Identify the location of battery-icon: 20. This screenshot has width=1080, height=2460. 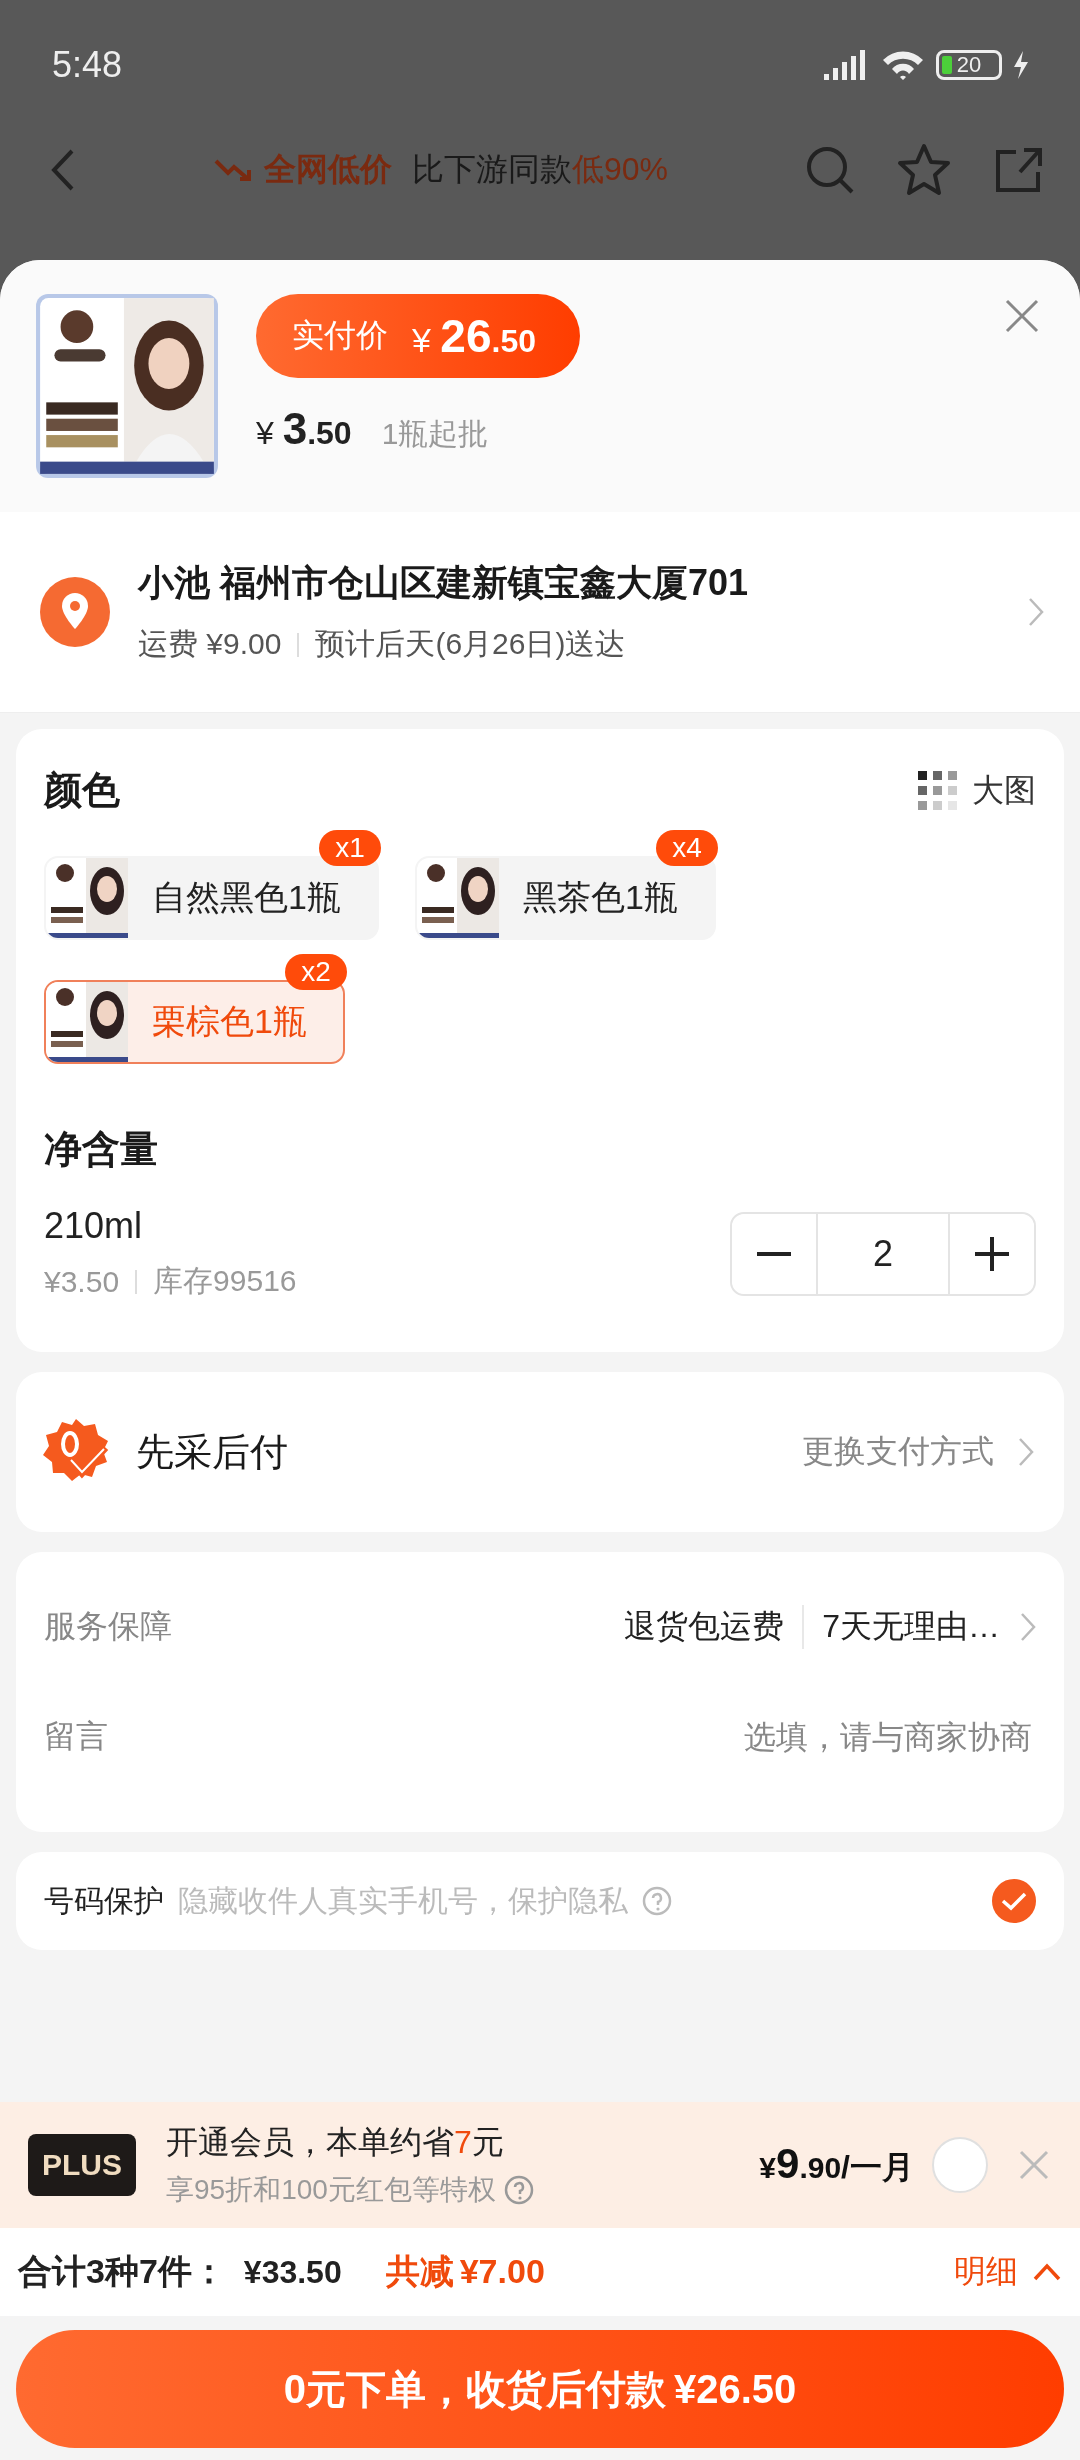
(969, 65).